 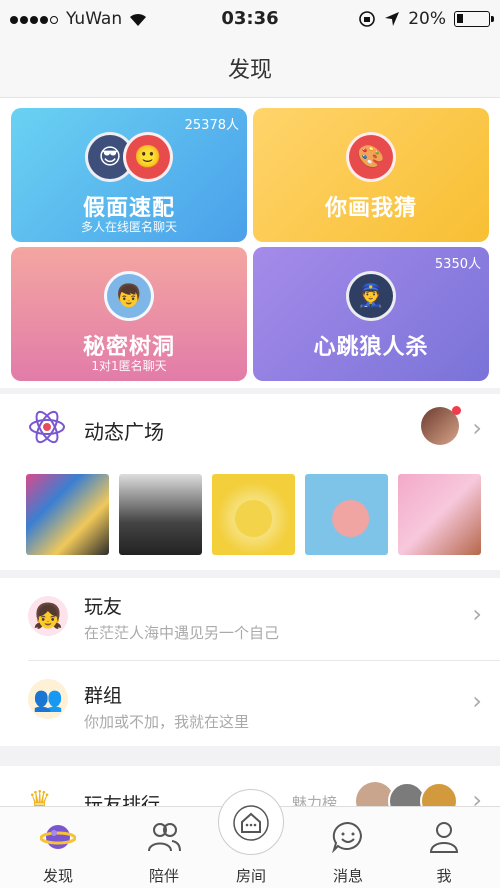 I want to click on battery-icon, so click(x=474, y=19).